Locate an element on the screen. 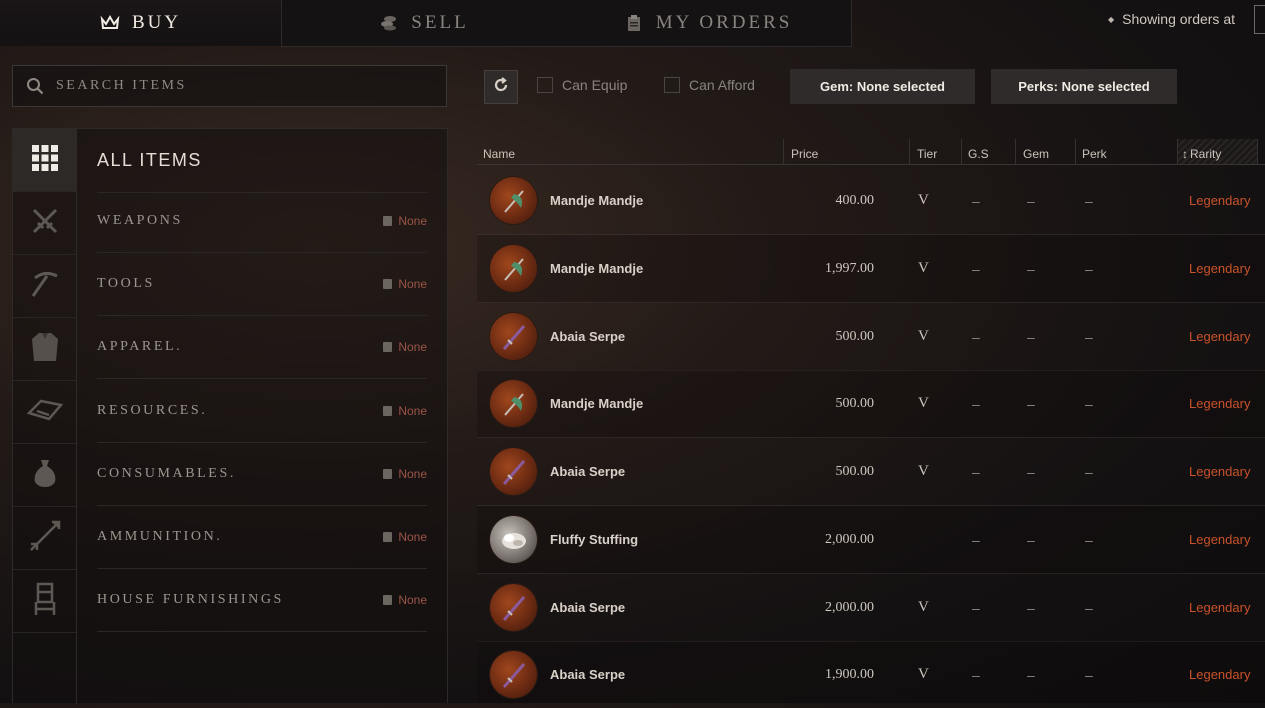  header-underline is located at coordinates (871, 164).